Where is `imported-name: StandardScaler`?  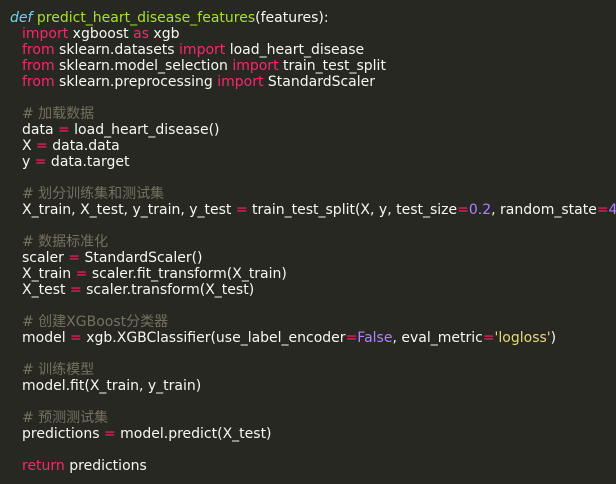
imported-name: StandardScaler is located at coordinates (319, 82).